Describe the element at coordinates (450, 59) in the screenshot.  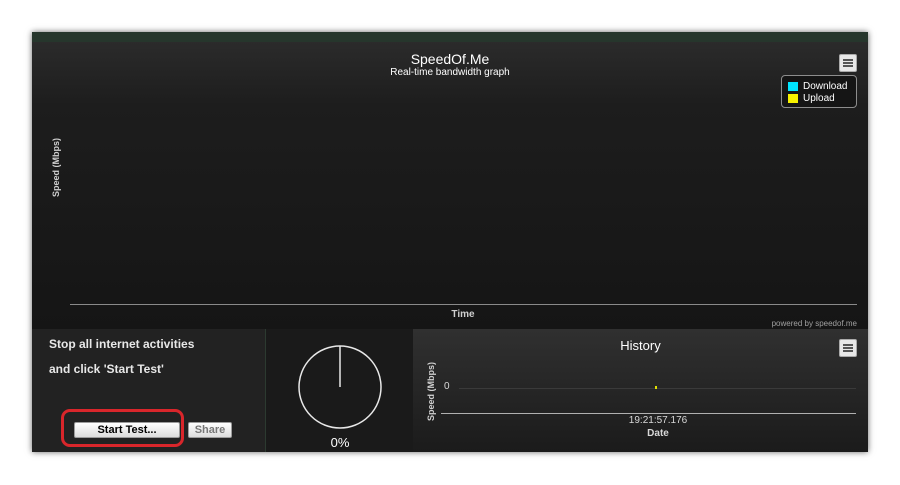
I see `graph-title: SpeedOf.Me` at that location.